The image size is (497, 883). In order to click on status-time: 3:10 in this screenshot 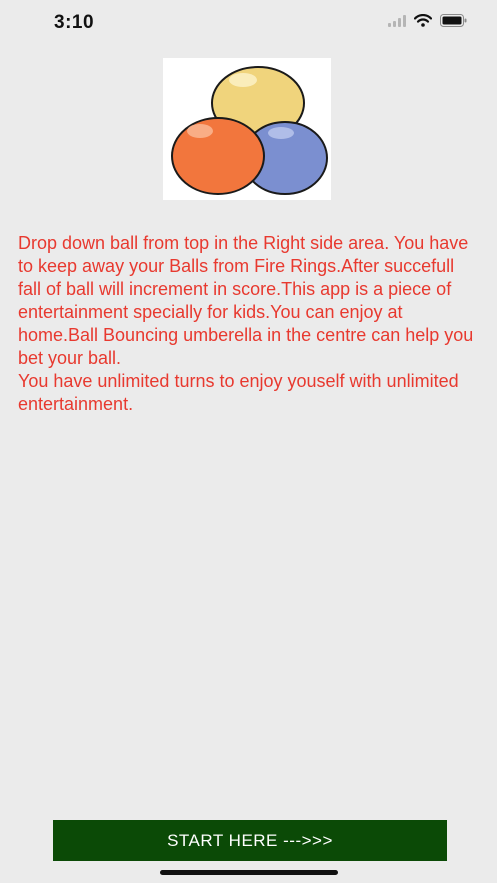, I will do `click(74, 22)`.